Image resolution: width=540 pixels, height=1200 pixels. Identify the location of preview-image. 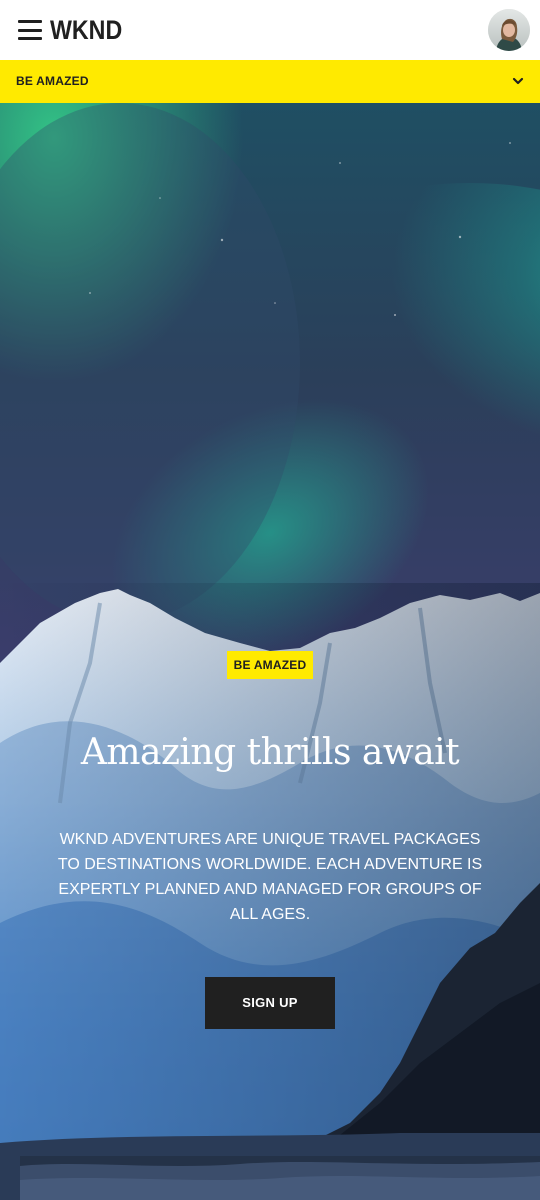
(280, 1178).